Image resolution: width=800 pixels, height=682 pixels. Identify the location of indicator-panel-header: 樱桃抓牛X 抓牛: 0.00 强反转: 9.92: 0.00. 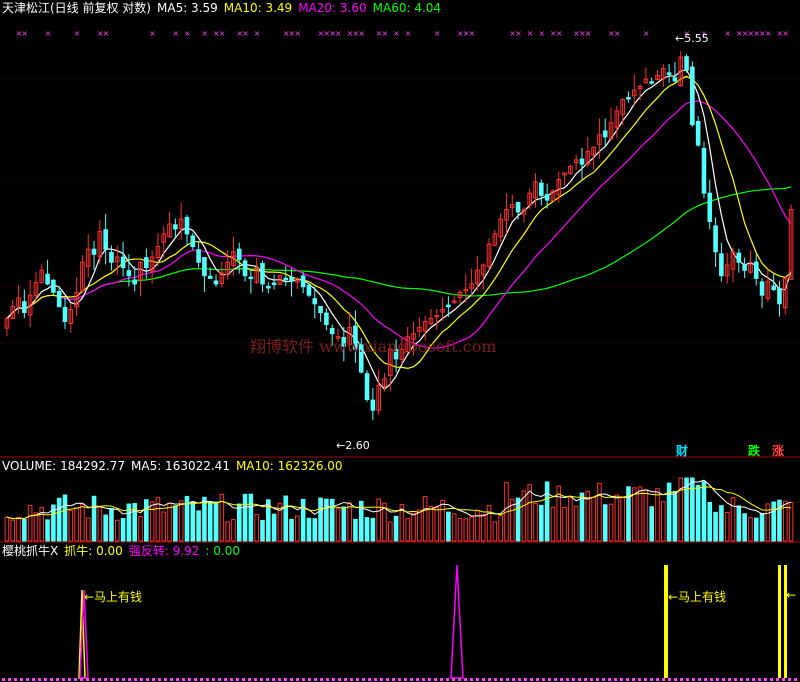
(127, 551).